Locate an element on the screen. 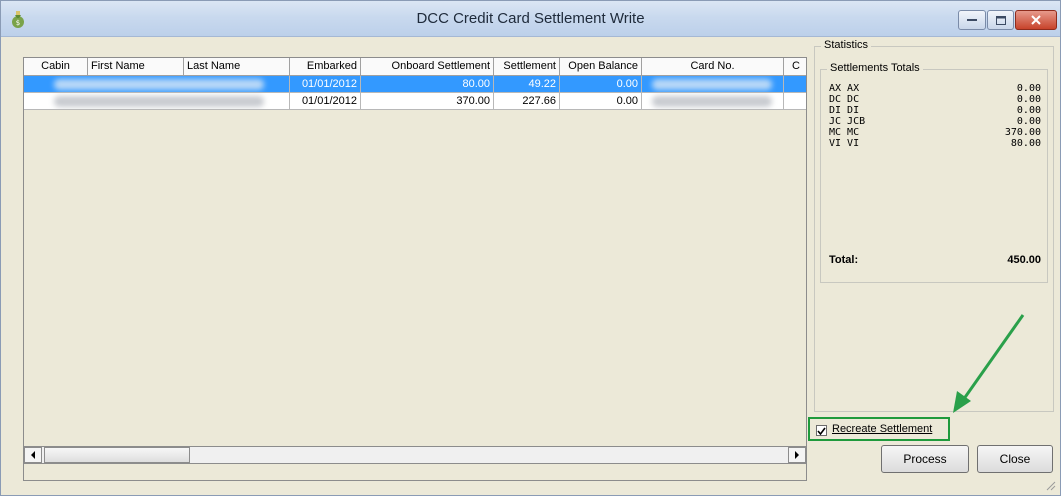 The image size is (1061, 496). maximize-icon is located at coordinates (1000, 20).